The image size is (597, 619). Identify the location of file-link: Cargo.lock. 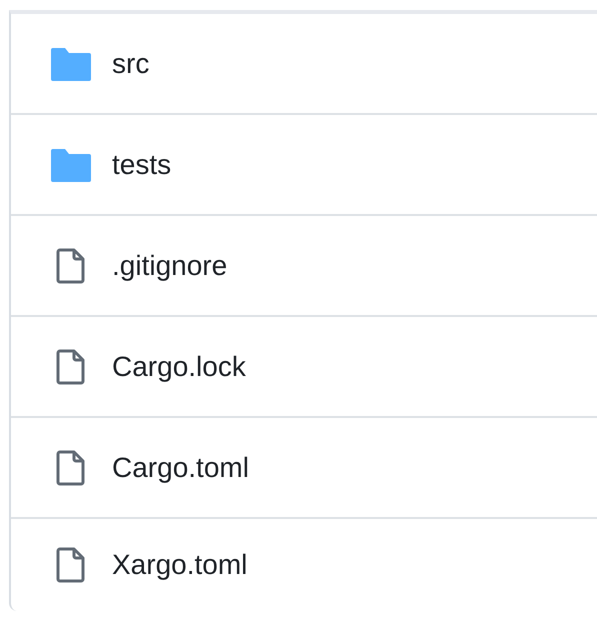
(179, 366).